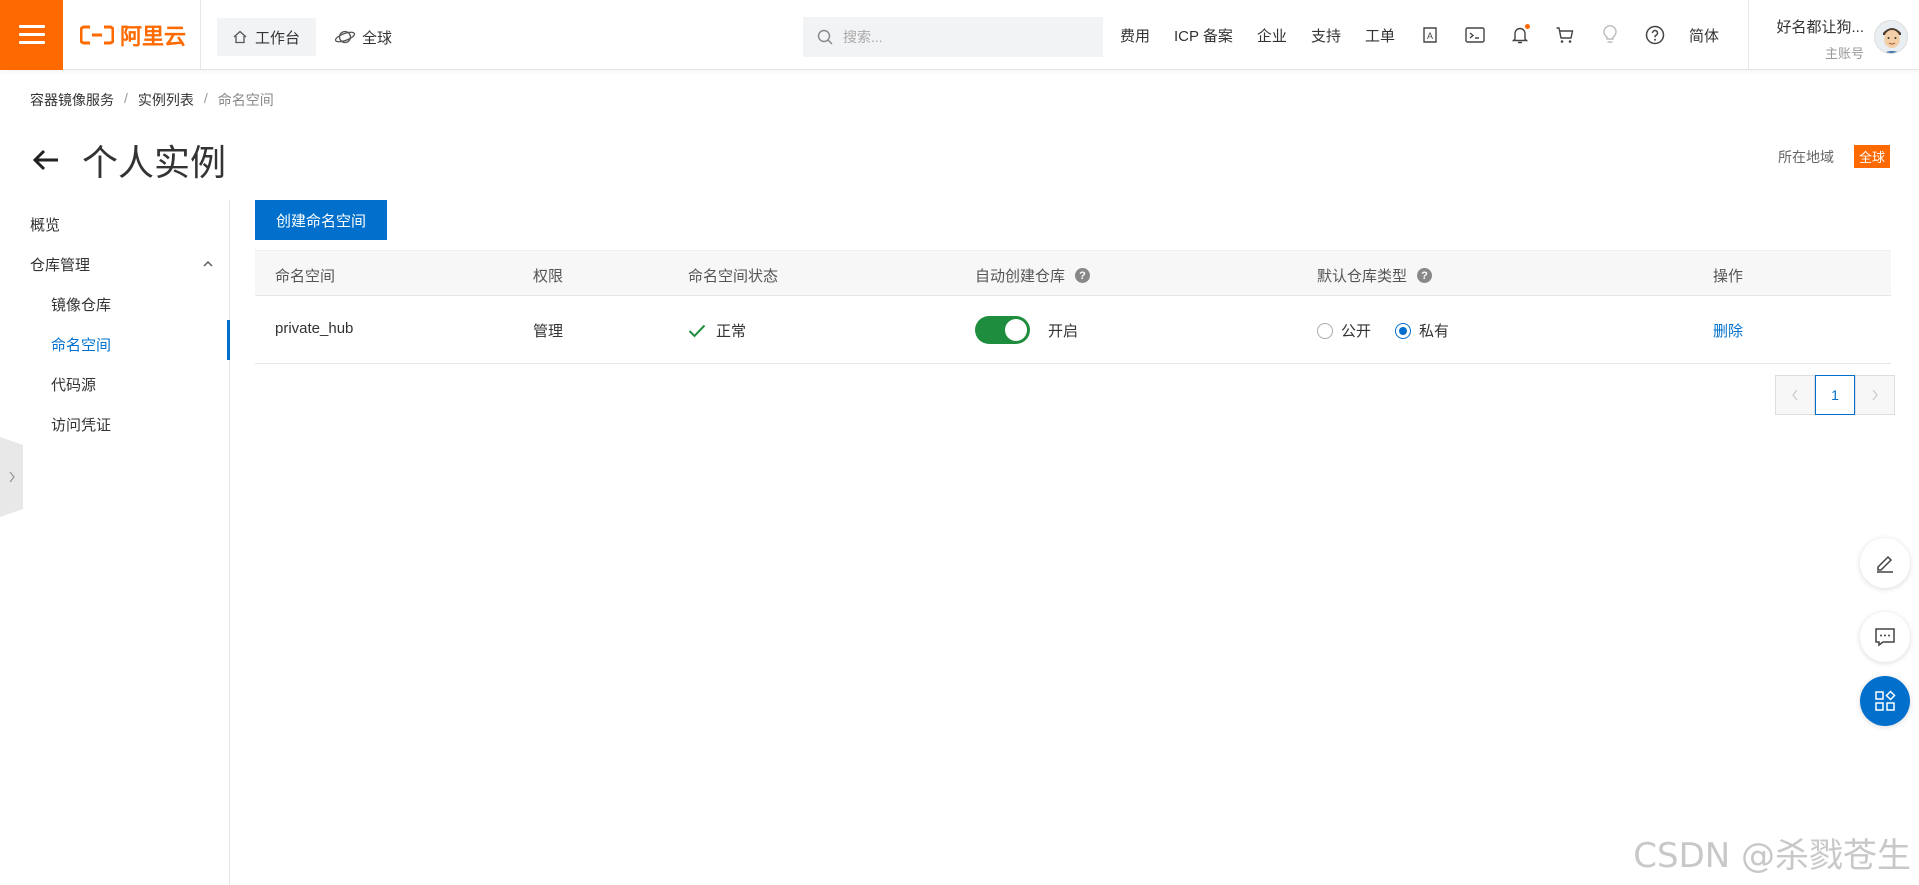  Describe the element at coordinates (697, 330) in the screenshot. I see `check-icon` at that location.